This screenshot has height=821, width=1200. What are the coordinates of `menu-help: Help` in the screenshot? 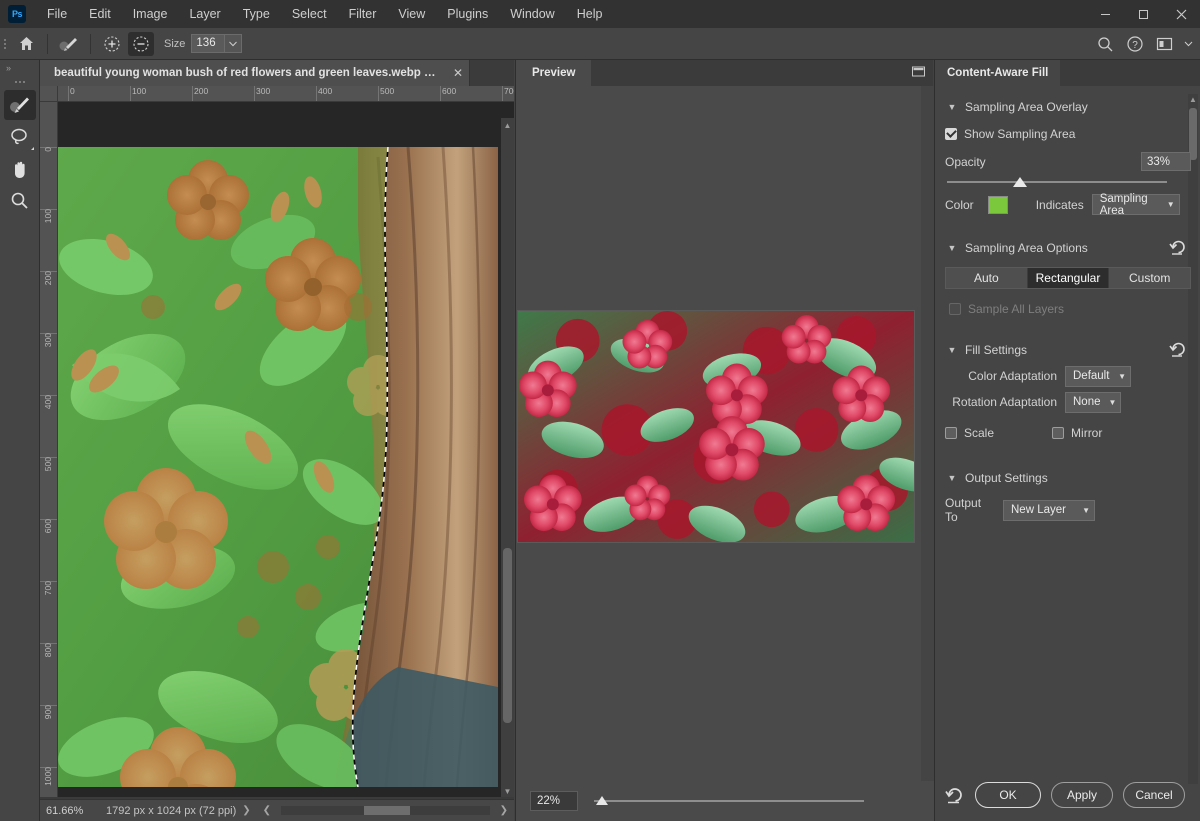 It's located at (590, 14).